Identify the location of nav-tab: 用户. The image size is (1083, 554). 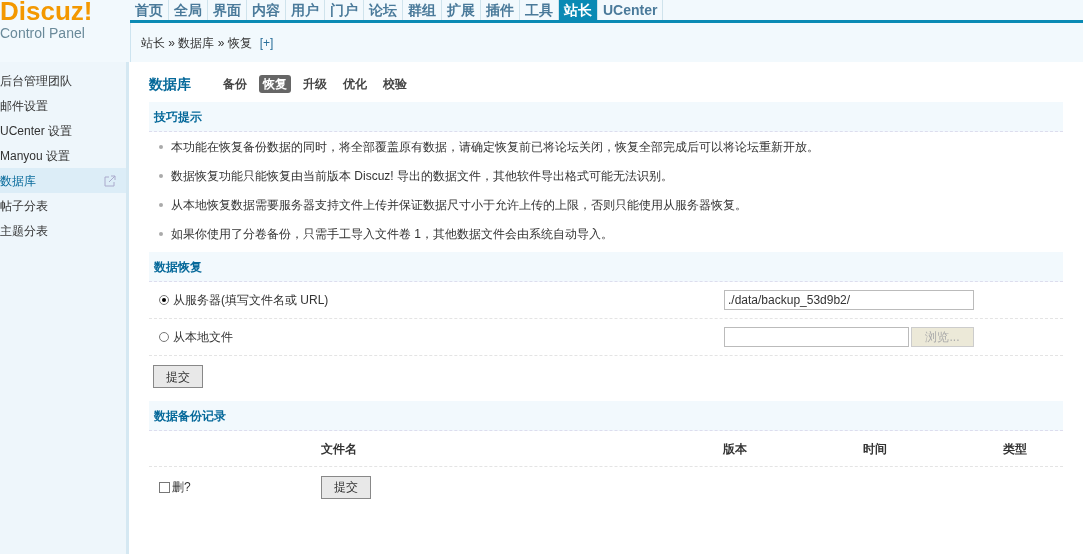
(305, 10).